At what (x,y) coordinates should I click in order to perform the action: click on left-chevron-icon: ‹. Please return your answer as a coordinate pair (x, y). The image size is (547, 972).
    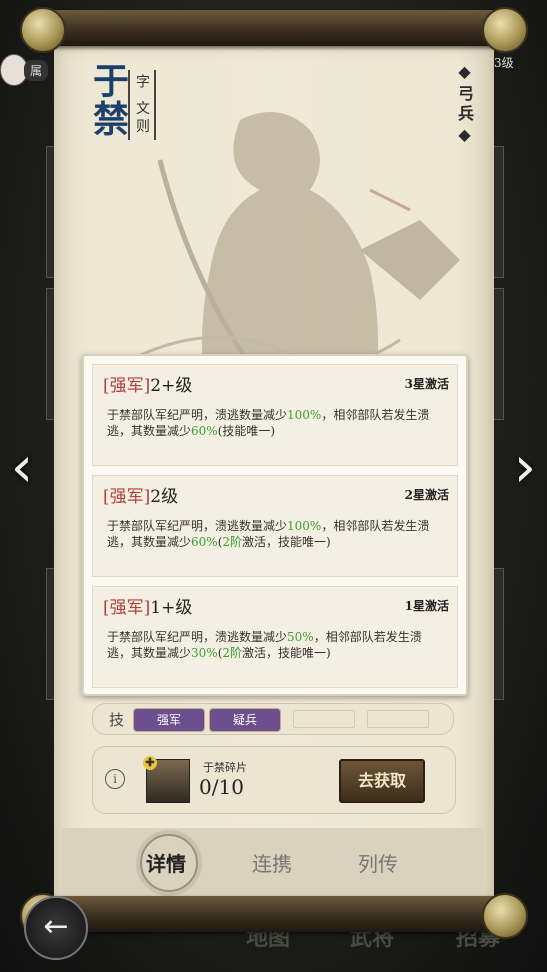
    Looking at the image, I should click on (22, 468).